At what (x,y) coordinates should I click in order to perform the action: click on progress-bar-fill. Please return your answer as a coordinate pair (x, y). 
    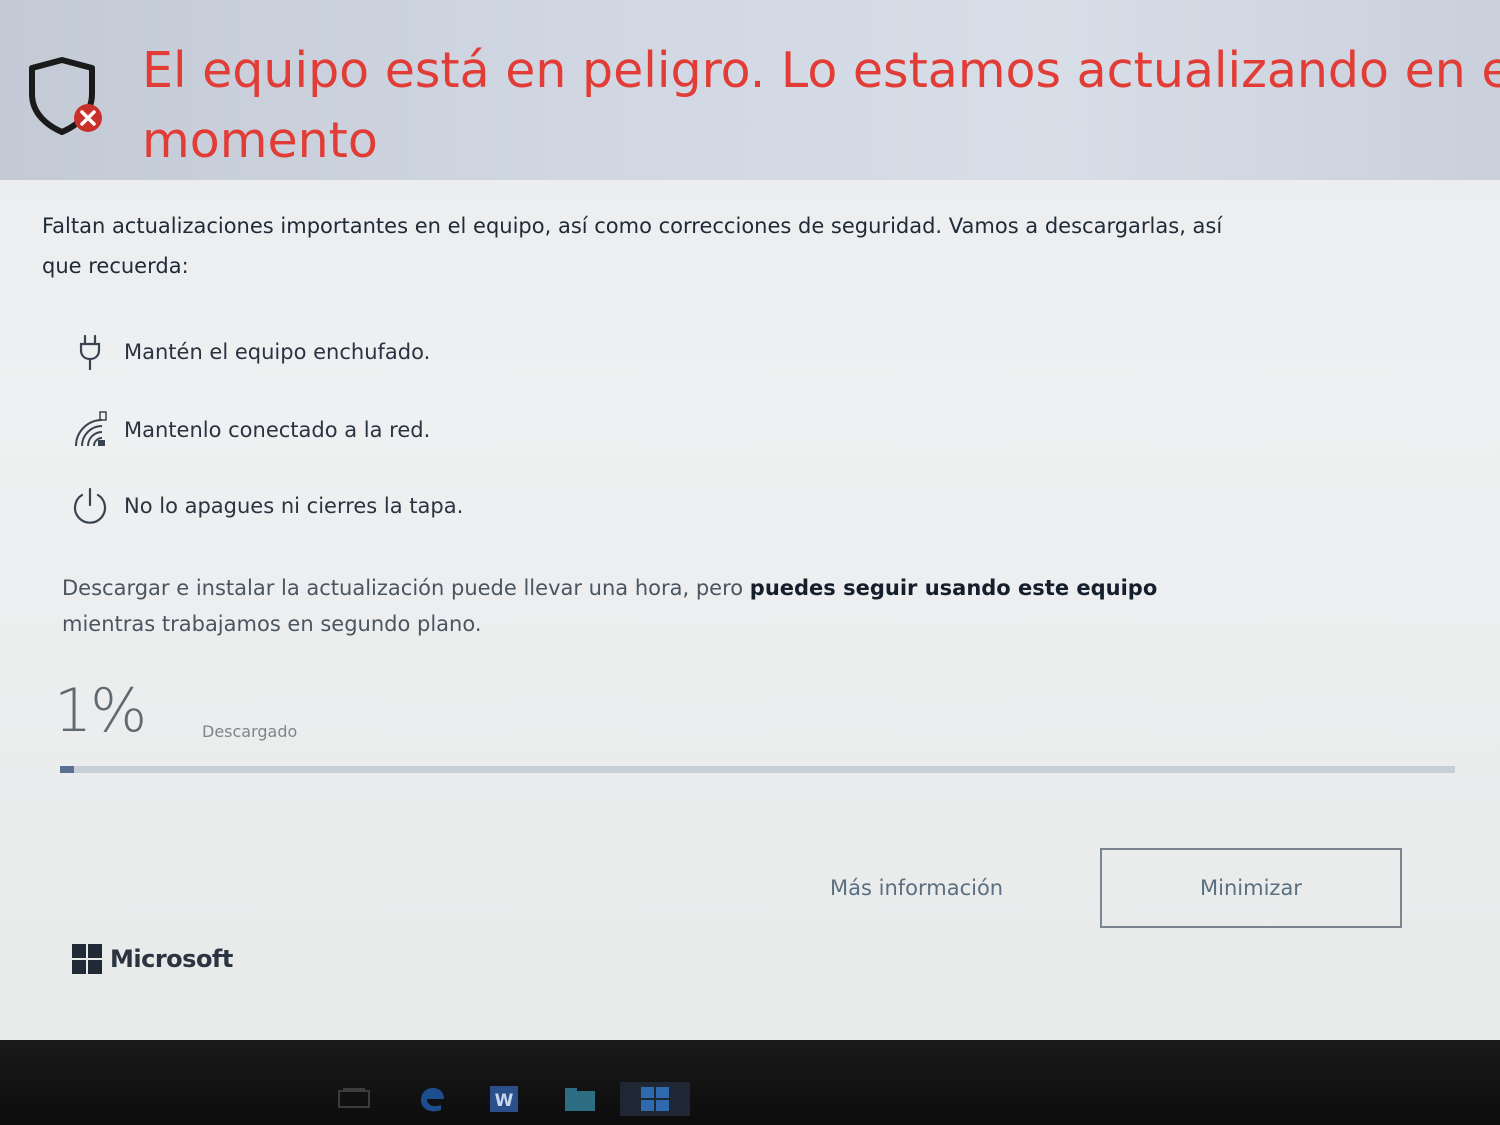
    Looking at the image, I should click on (67, 769).